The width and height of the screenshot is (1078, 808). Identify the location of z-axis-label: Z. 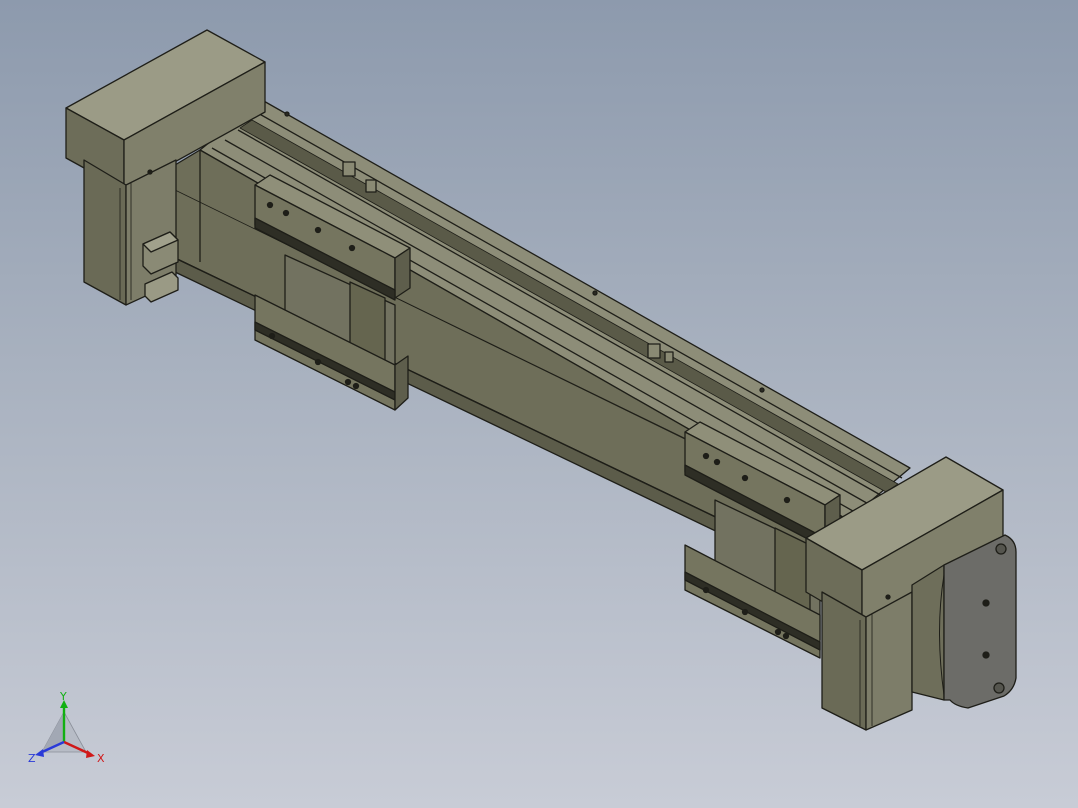
(32, 758).